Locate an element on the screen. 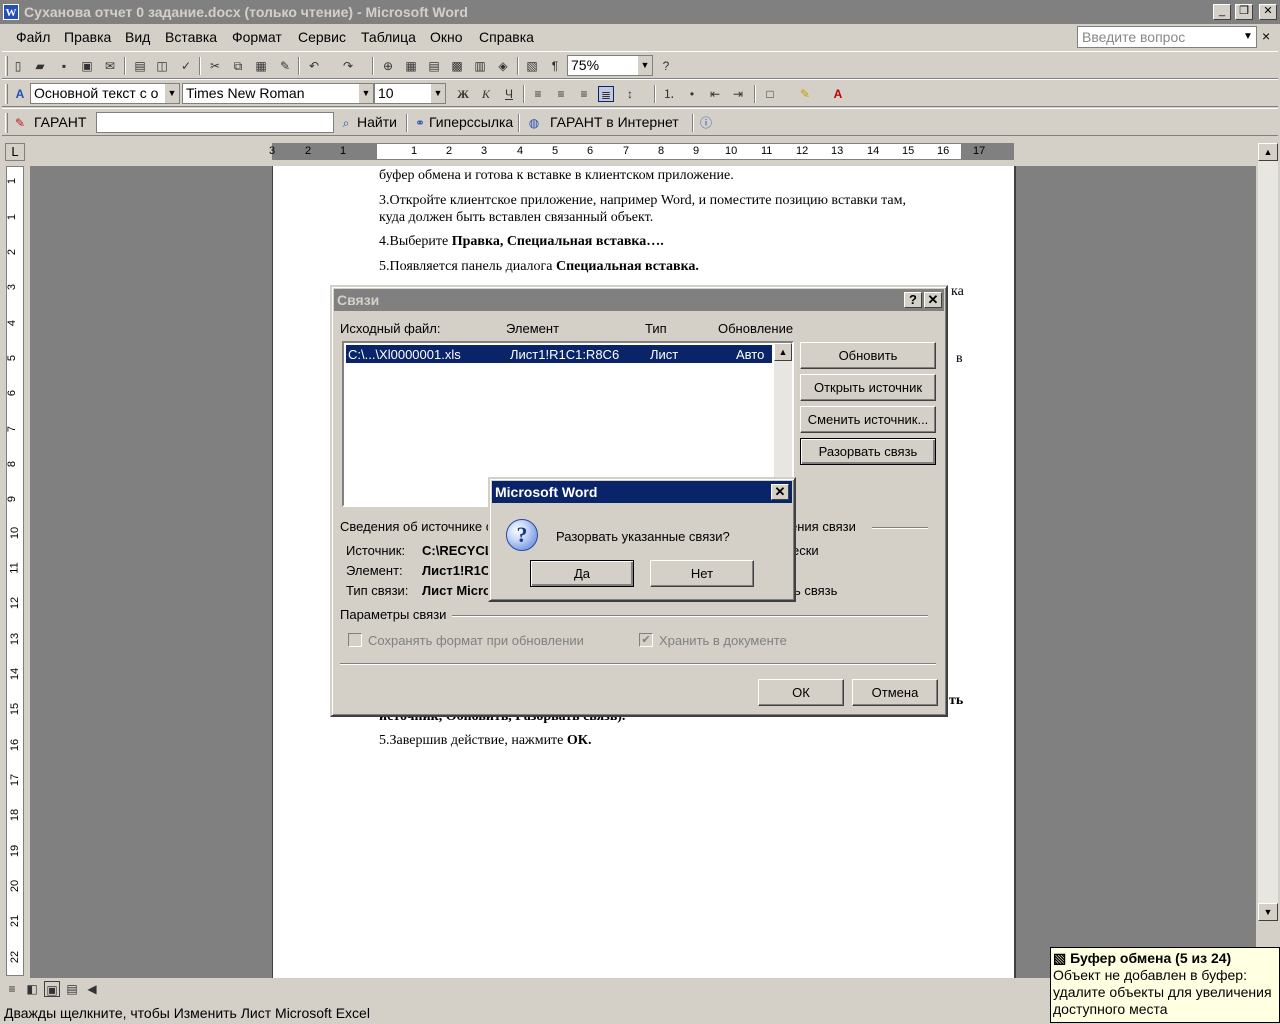 The width and height of the screenshot is (1280, 1024). scroll-down-icon: ▼ is located at coordinates (1268, 912).